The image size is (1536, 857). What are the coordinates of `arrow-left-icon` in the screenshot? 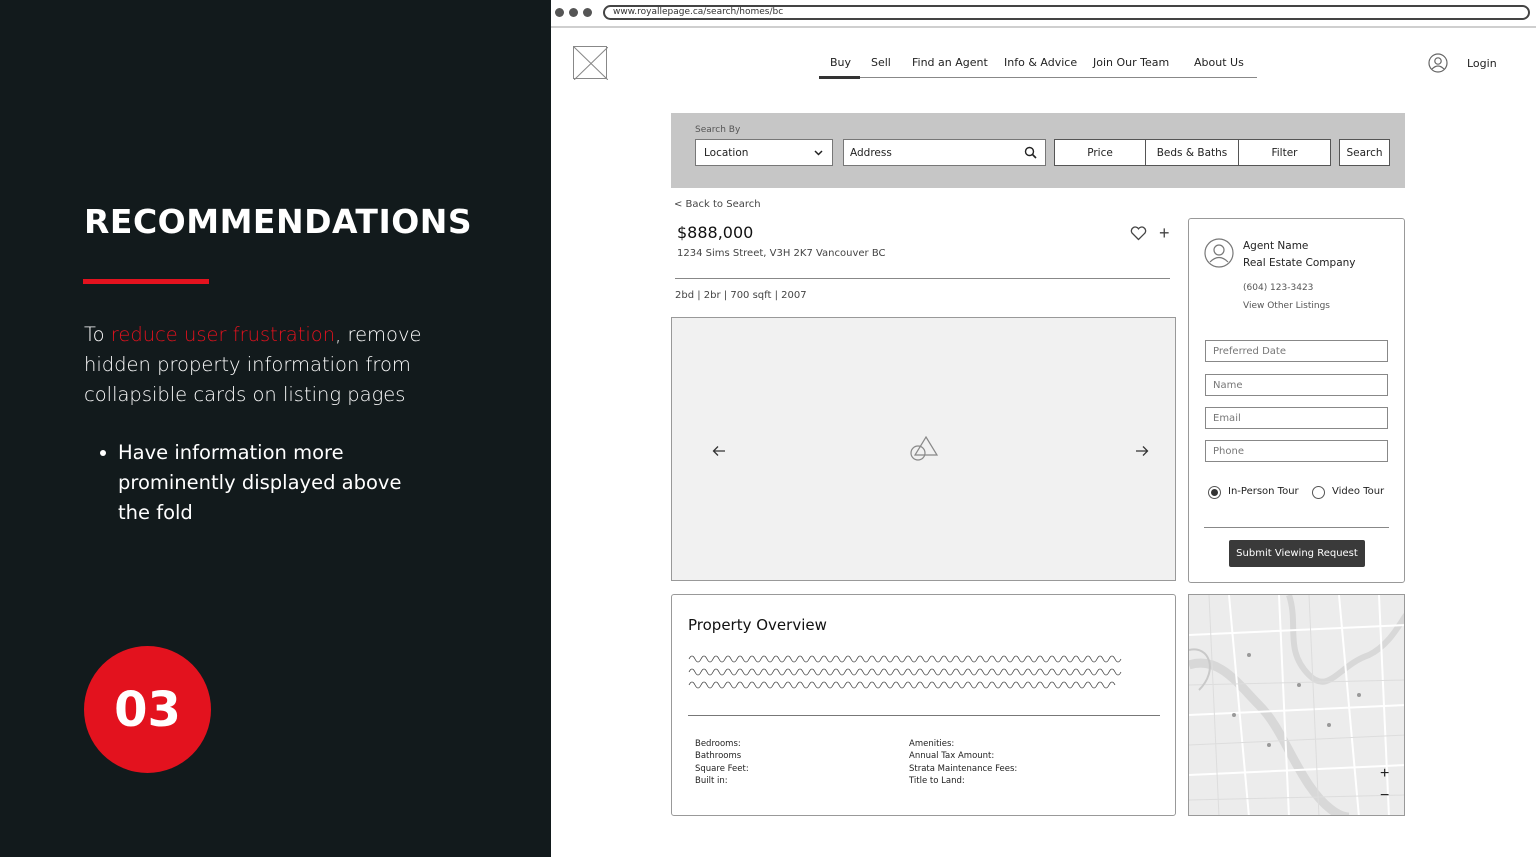 It's located at (719, 451).